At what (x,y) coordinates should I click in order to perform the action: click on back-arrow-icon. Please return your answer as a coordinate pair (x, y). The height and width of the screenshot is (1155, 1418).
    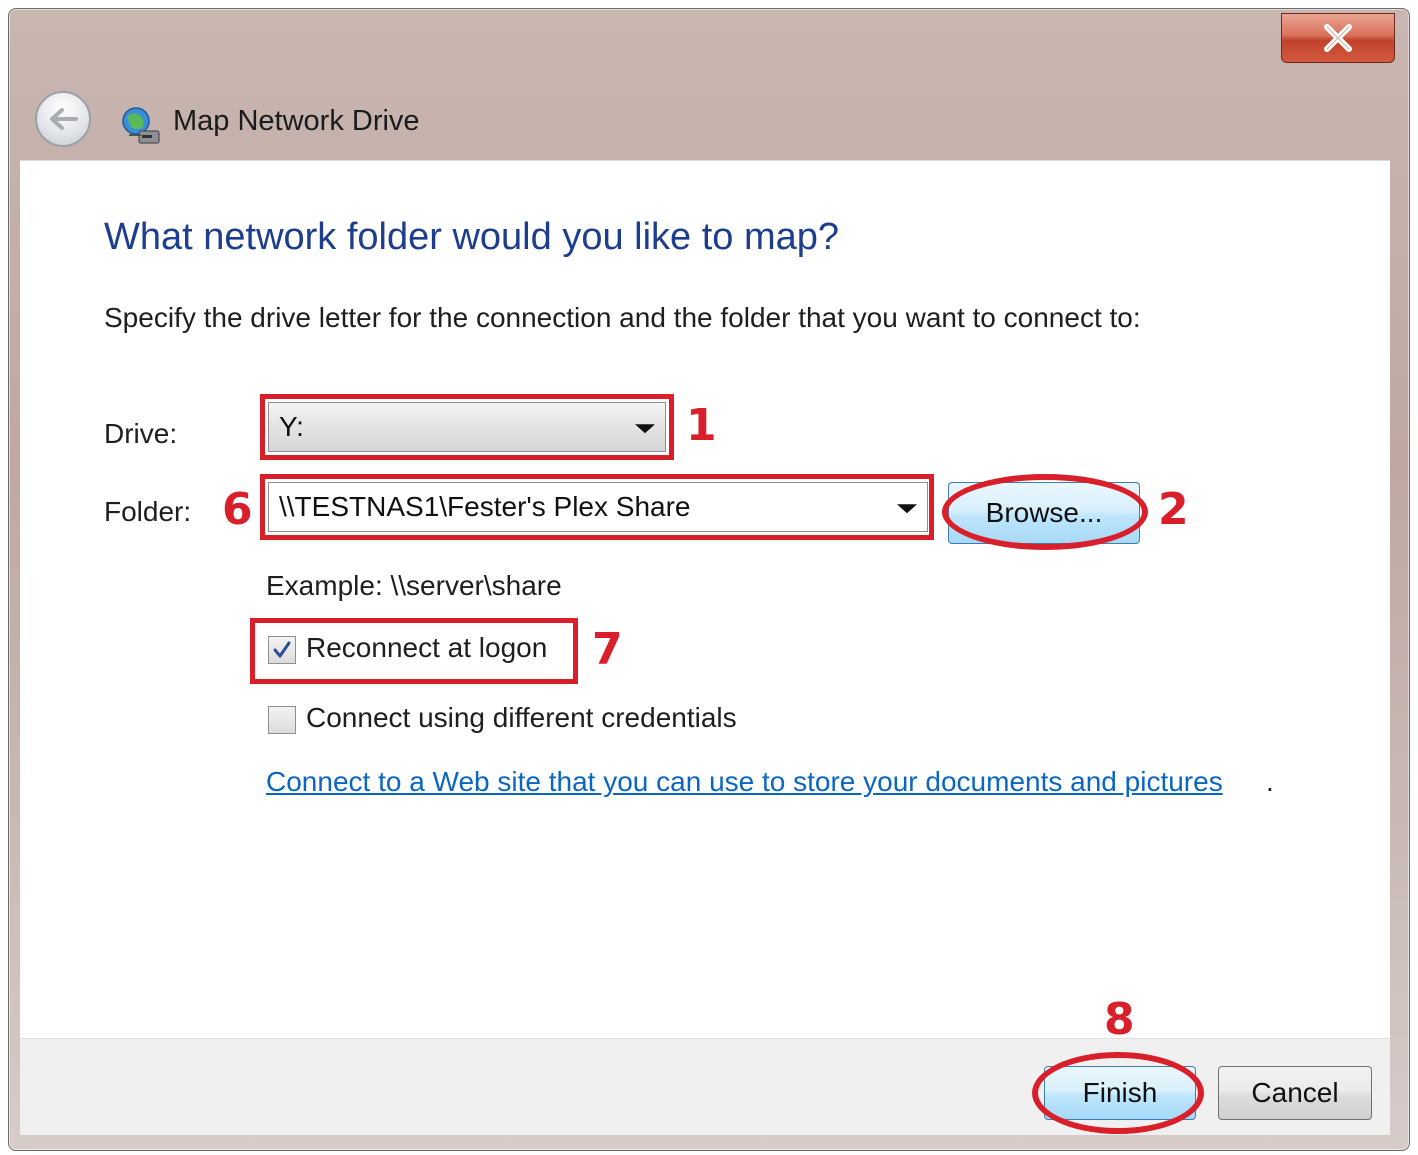
    Looking at the image, I should click on (64, 119).